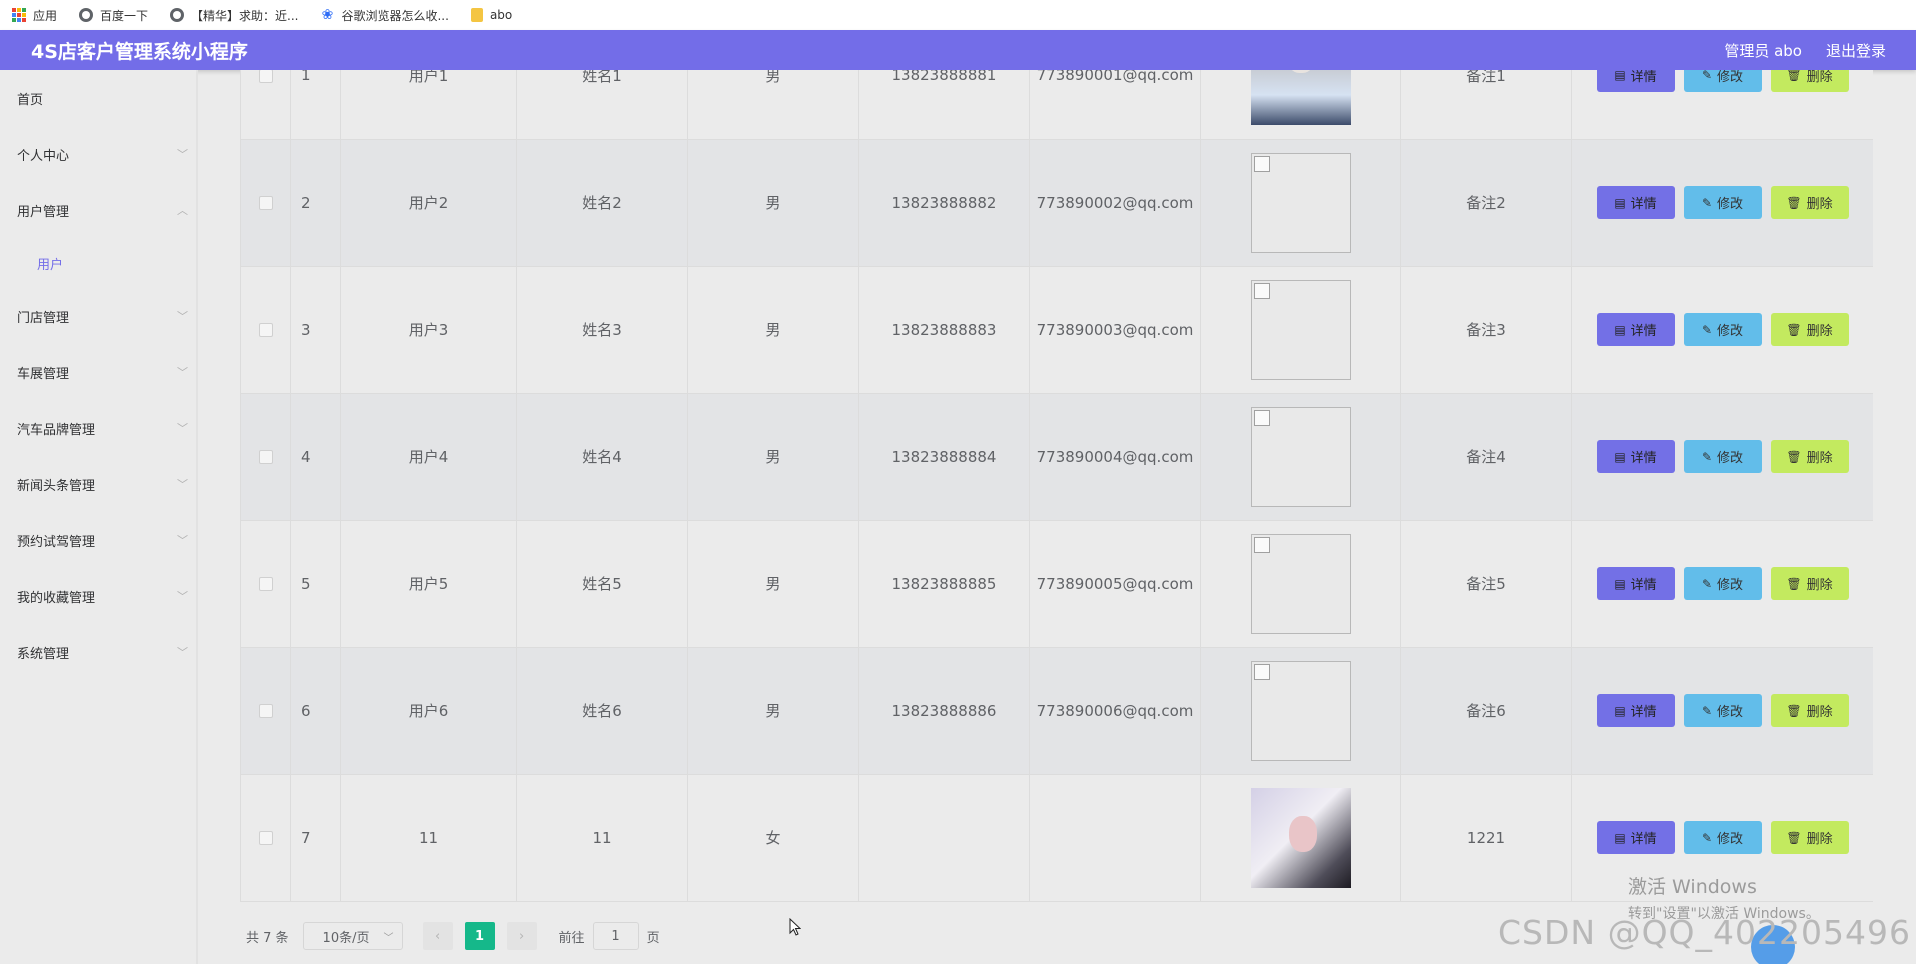  What do you see at coordinates (1707, 202) in the screenshot?
I see `pencil-icon: ✎` at bounding box center [1707, 202].